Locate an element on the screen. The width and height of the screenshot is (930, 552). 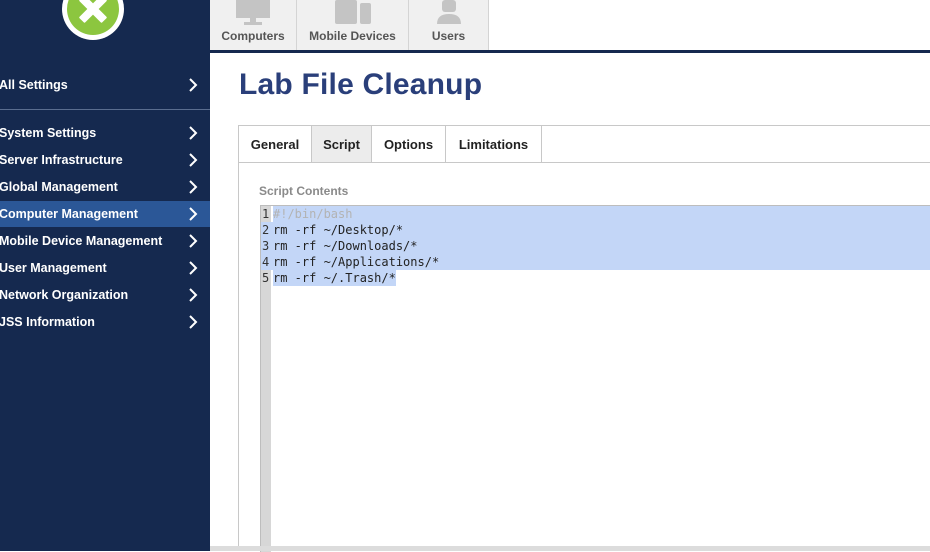
code-line: 4 rm -rf ~/Applications/* is located at coordinates (595, 262).